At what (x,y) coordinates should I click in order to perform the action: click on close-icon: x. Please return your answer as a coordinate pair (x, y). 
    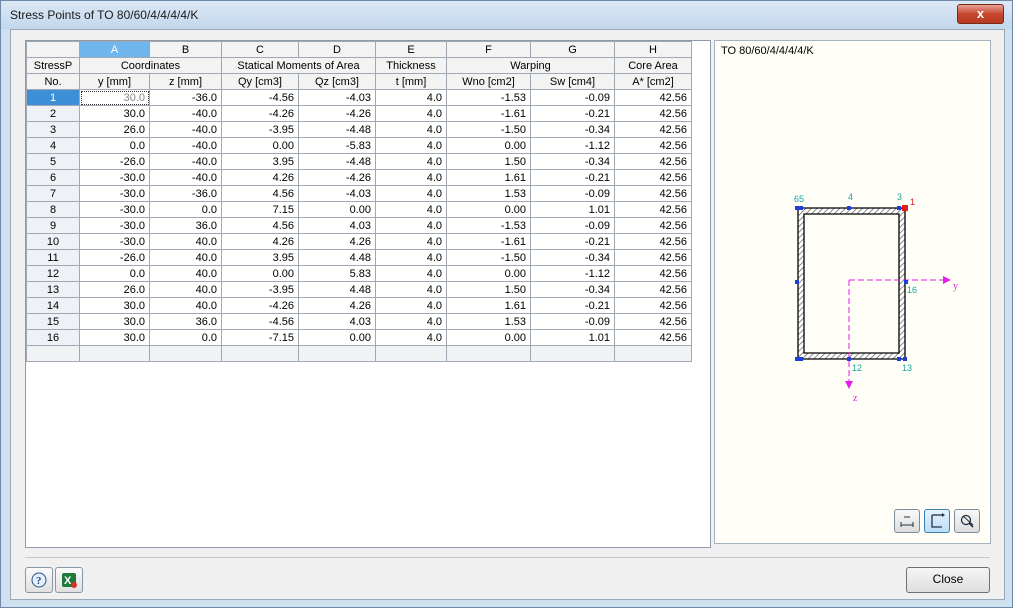
    Looking at the image, I should click on (980, 14).